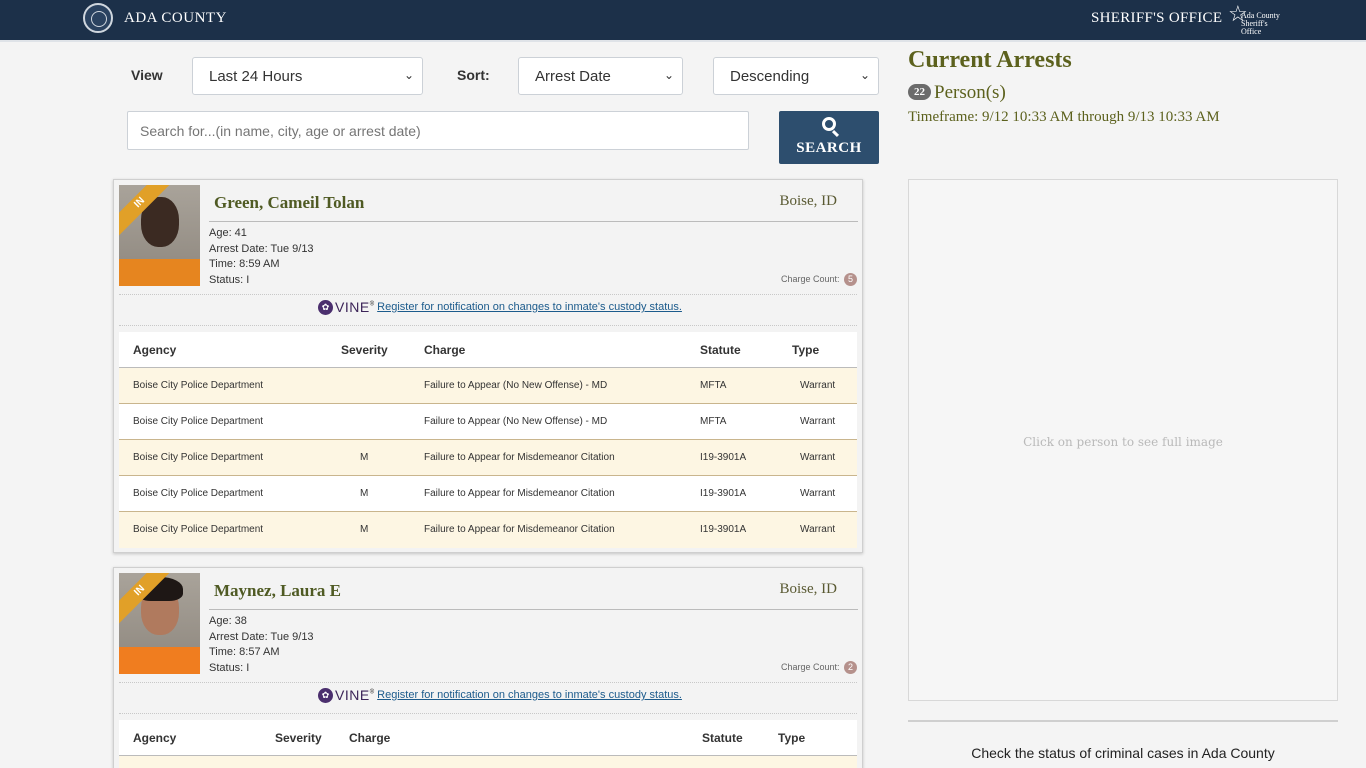 This screenshot has width=1366, height=768. I want to click on arrest-time: Time: 8:59 AM, so click(244, 264).